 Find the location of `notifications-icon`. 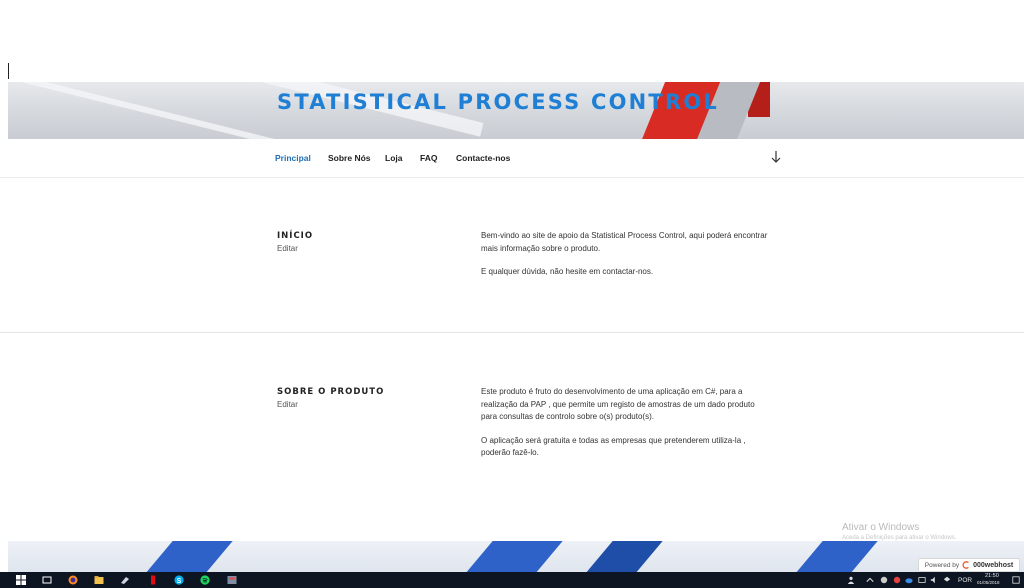

notifications-icon is located at coordinates (1016, 580).